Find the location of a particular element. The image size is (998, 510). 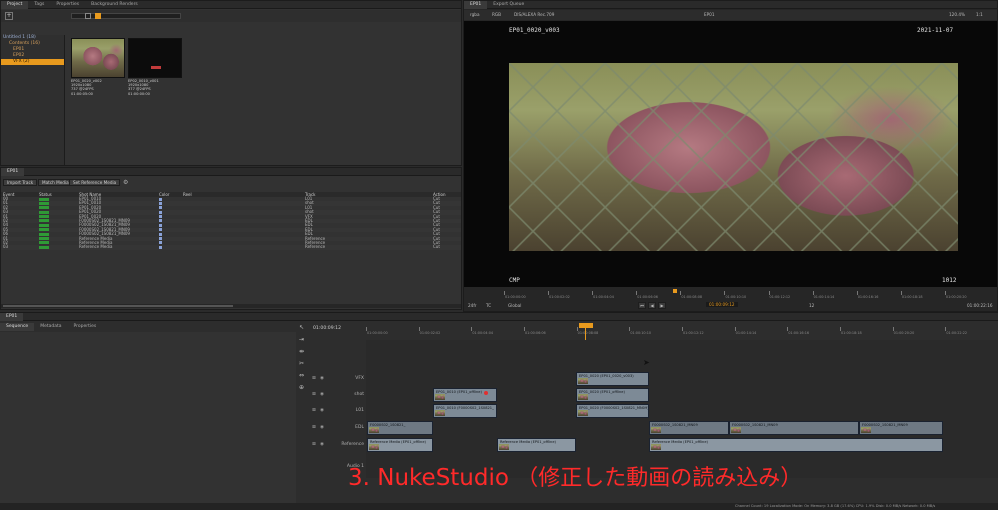

clip-reference-1: Reference Media (EP01_offline) is located at coordinates (400, 445).